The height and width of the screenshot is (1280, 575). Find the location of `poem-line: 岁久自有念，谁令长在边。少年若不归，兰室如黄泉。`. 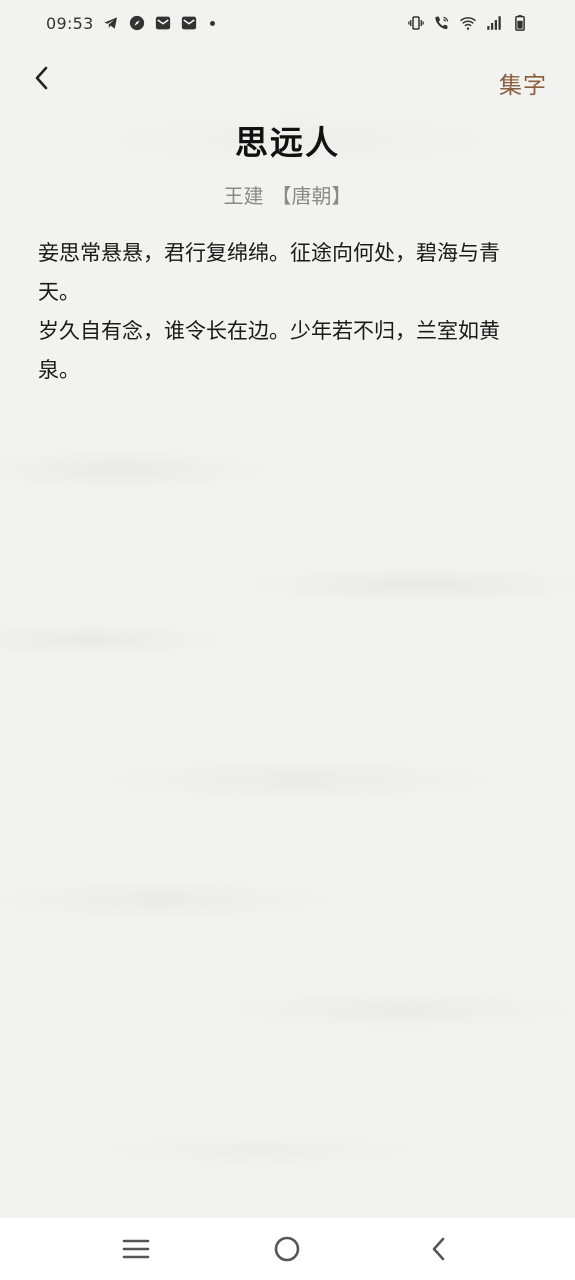

poem-line: 岁久自有念，谁令长在边。少年若不归，兰室如黄泉。 is located at coordinates (269, 350).